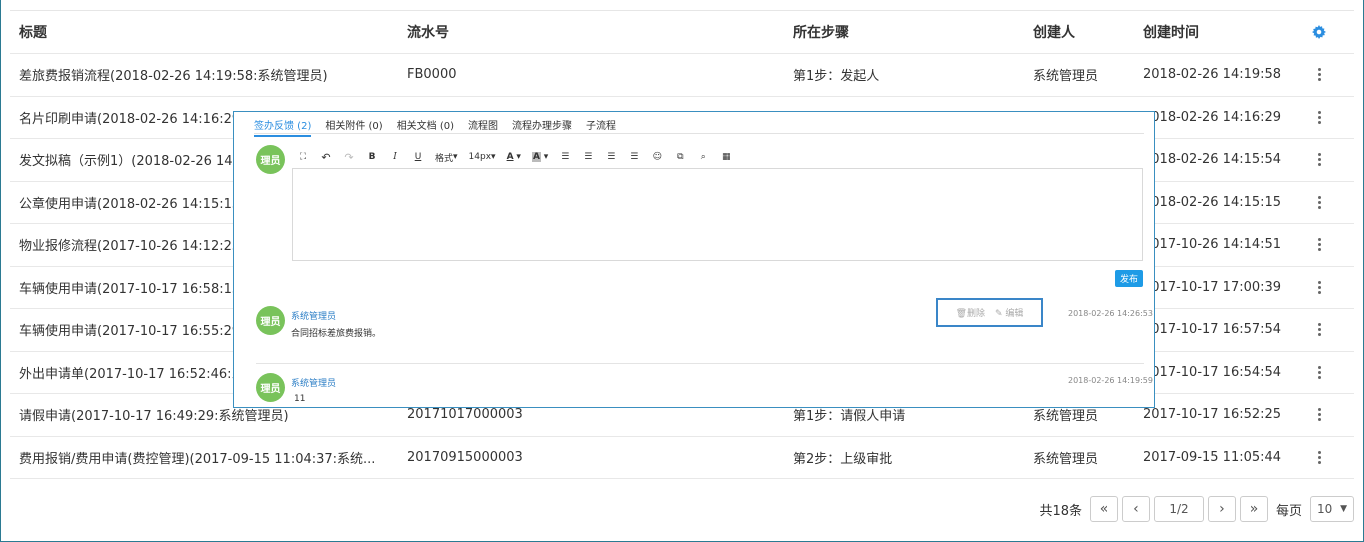 The width and height of the screenshot is (1364, 542). What do you see at coordinates (1129, 278) in the screenshot?
I see `publish-button: 发布` at bounding box center [1129, 278].